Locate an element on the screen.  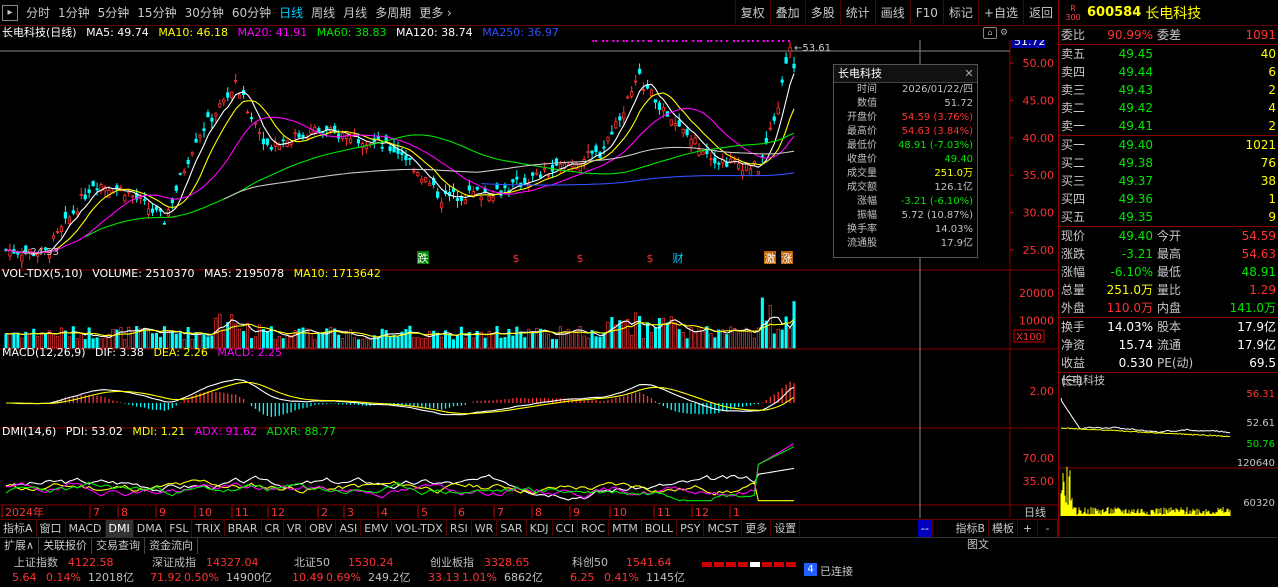
toolbar-button-5: F10 is located at coordinates (926, 13).